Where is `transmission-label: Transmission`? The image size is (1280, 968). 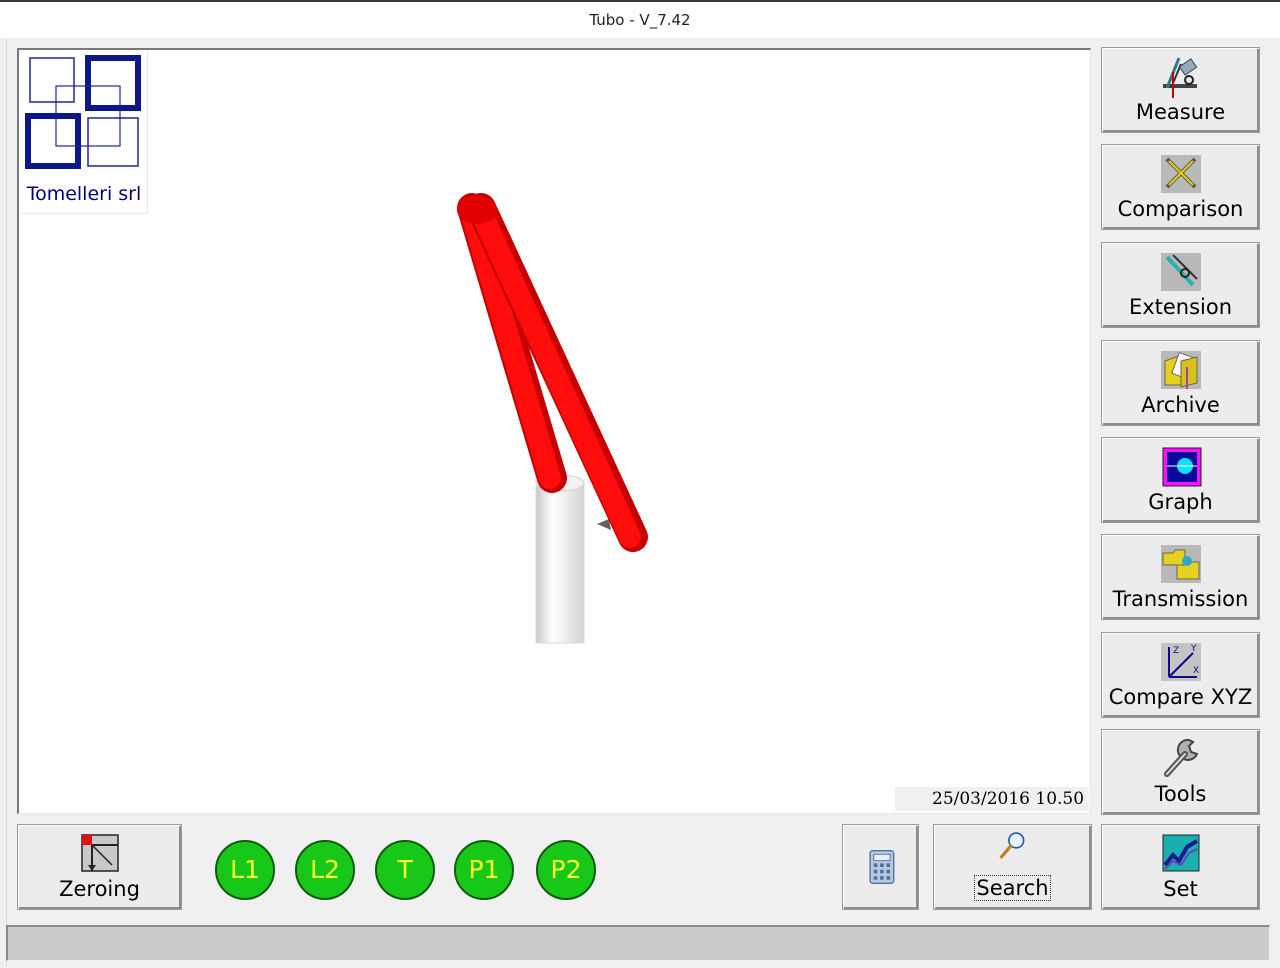 transmission-label: Transmission is located at coordinates (1180, 599).